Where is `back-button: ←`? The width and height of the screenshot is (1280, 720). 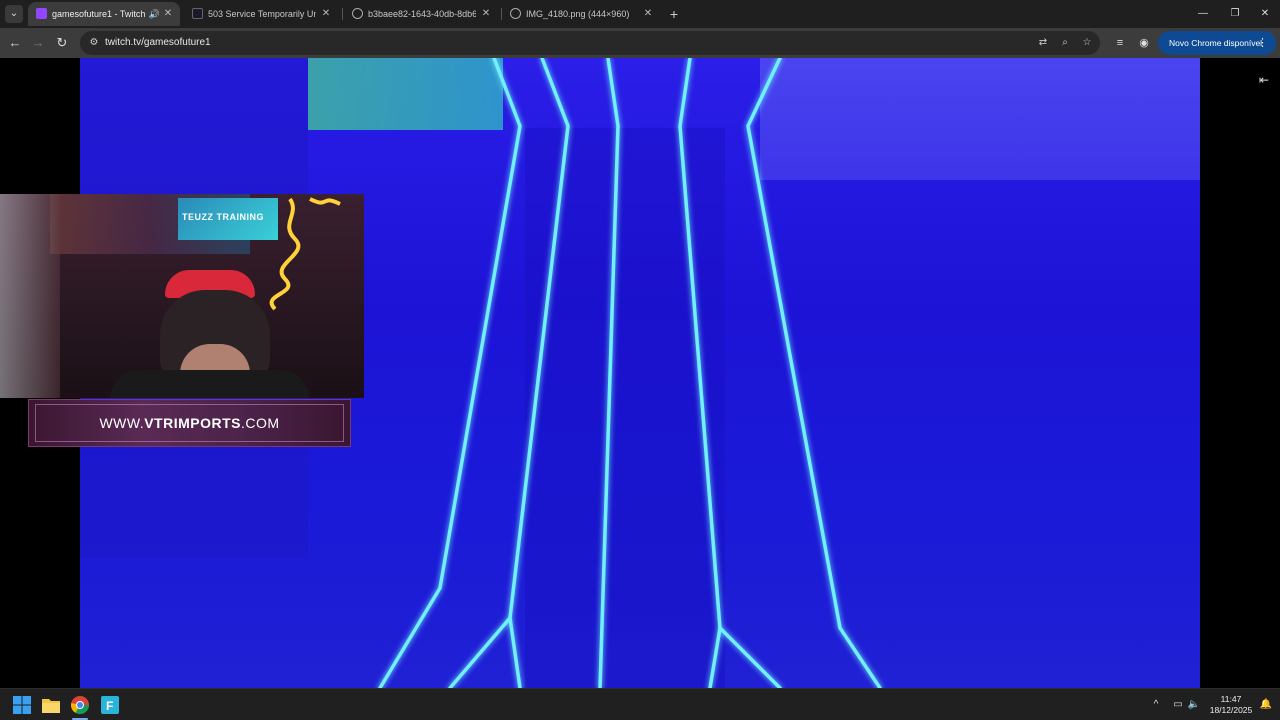 back-button: ← is located at coordinates (15, 43).